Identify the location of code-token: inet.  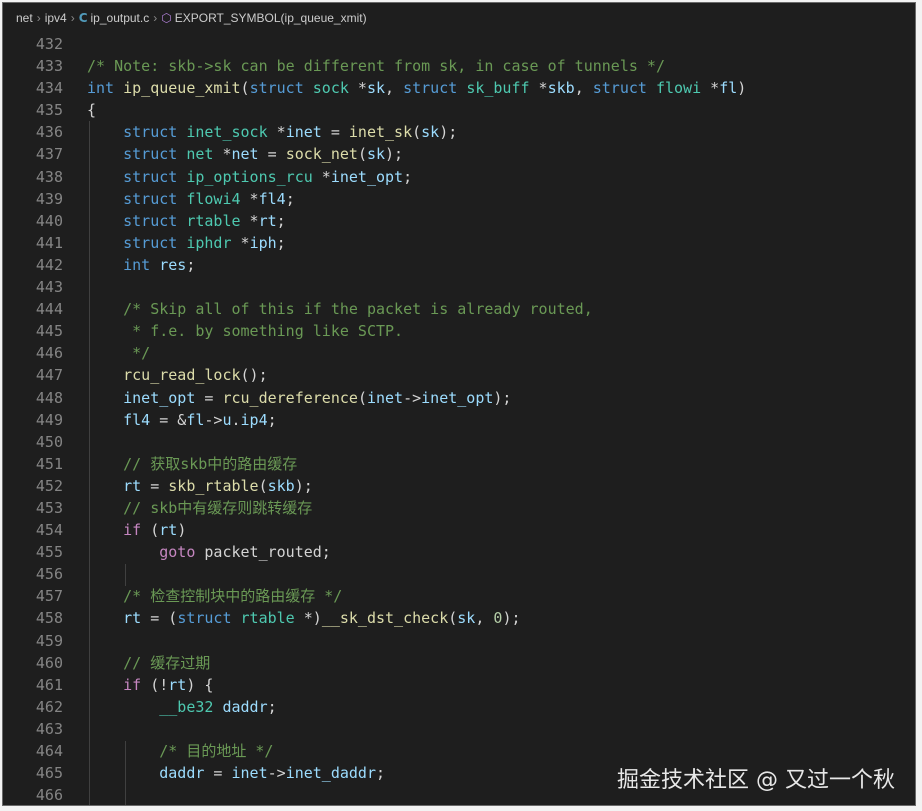
(385, 397).